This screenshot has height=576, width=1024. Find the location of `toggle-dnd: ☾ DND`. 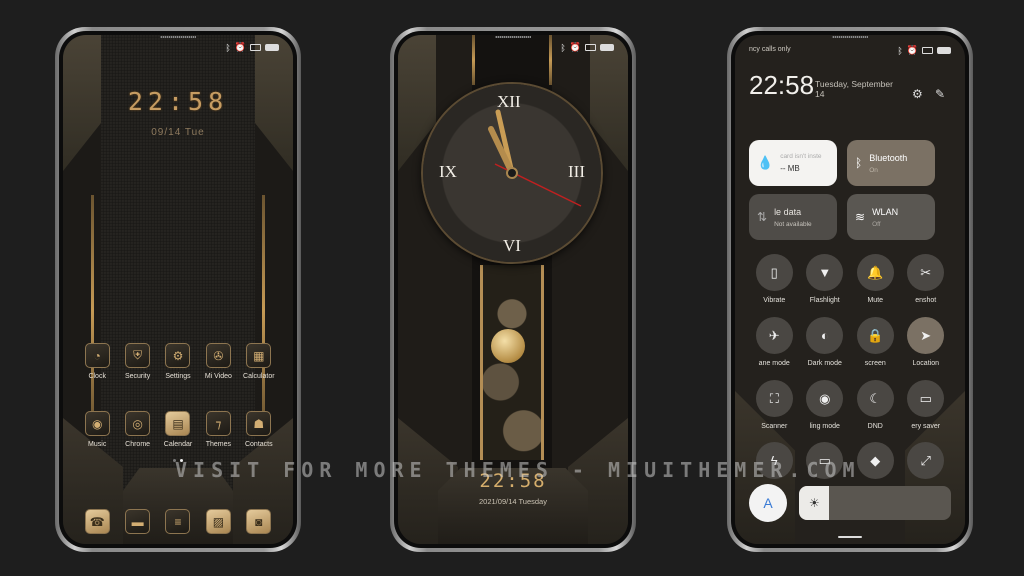

toggle-dnd: ☾ DND is located at coordinates (875, 405).